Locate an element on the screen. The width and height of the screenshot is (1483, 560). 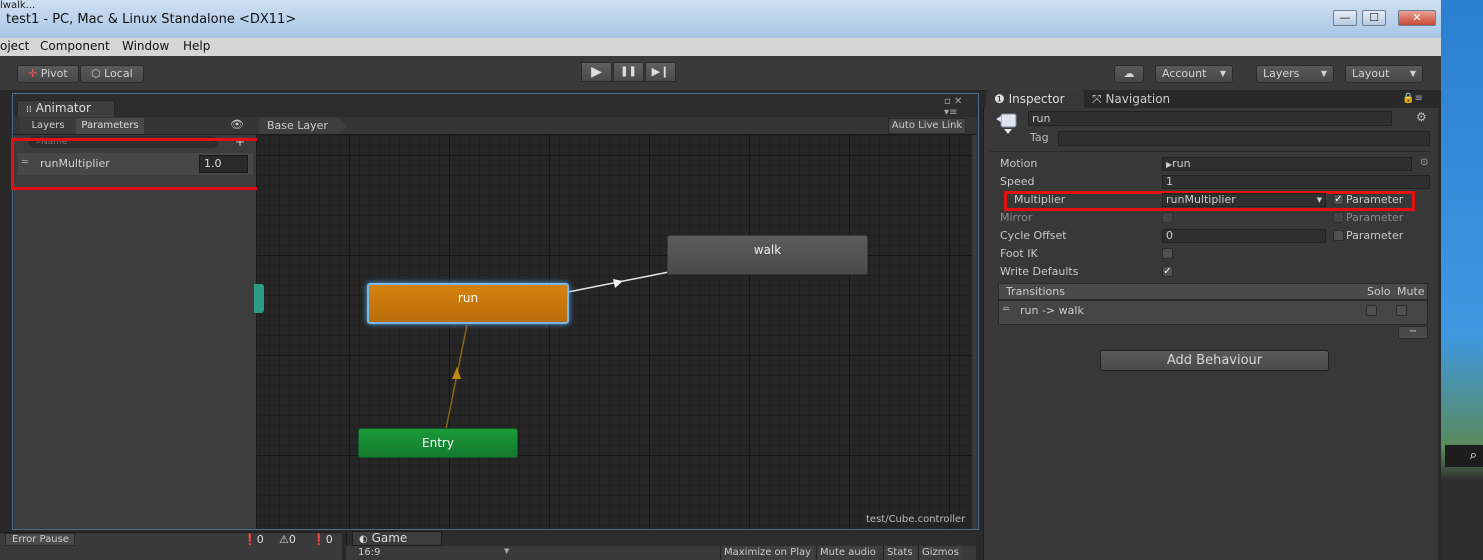
state-node-walk: walk is located at coordinates (767, 255).